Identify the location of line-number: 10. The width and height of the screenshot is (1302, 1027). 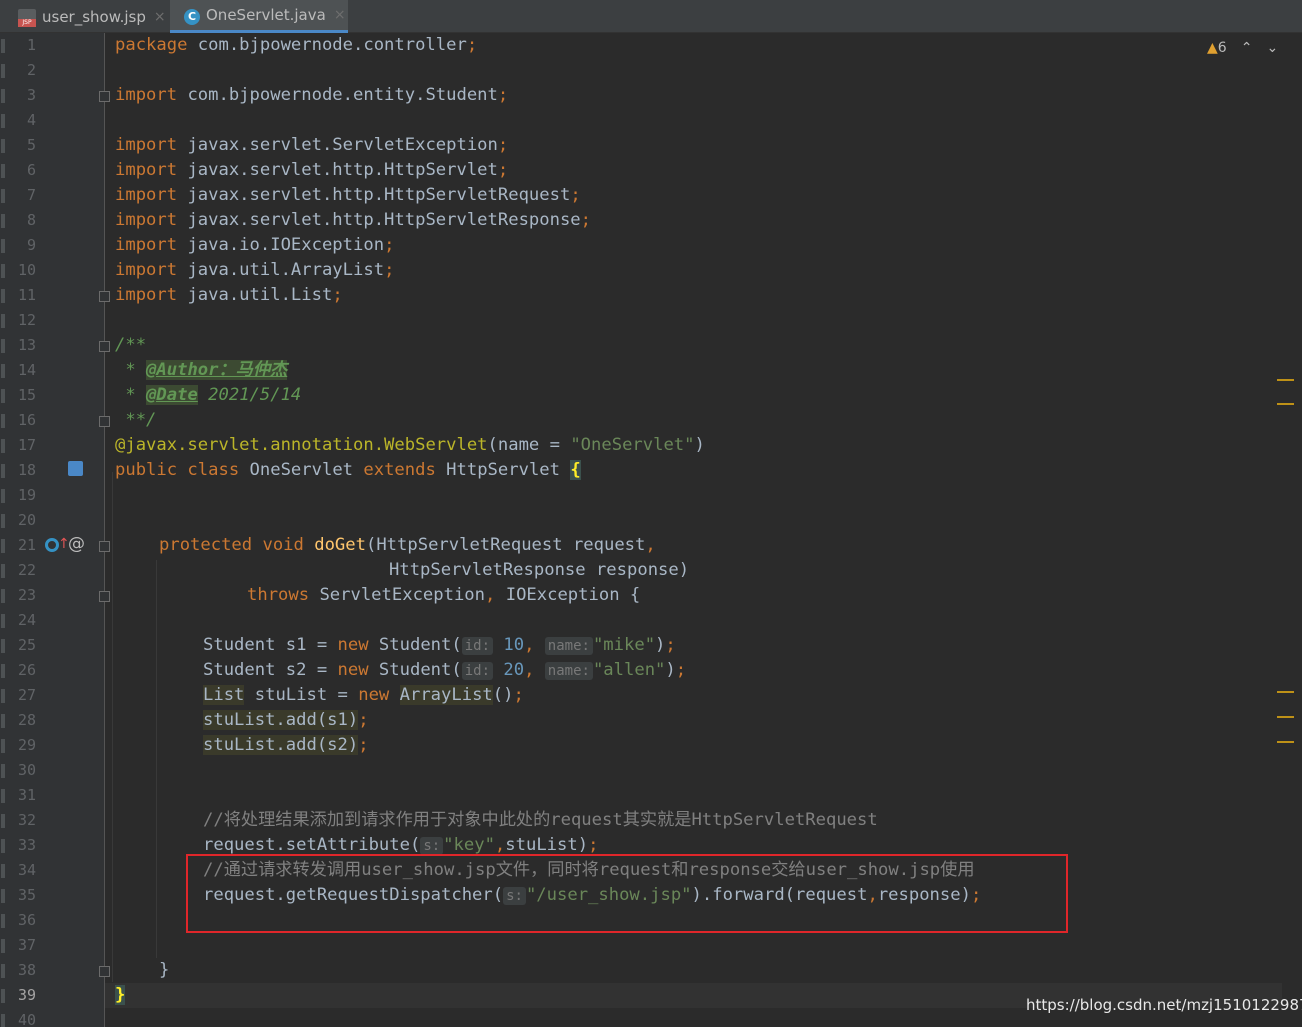
(22, 270).